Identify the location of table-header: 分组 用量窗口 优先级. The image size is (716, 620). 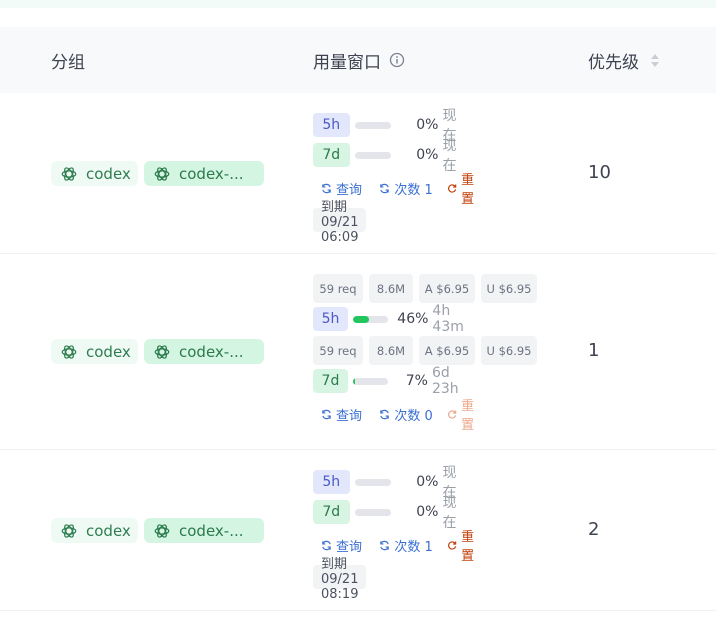
(358, 60).